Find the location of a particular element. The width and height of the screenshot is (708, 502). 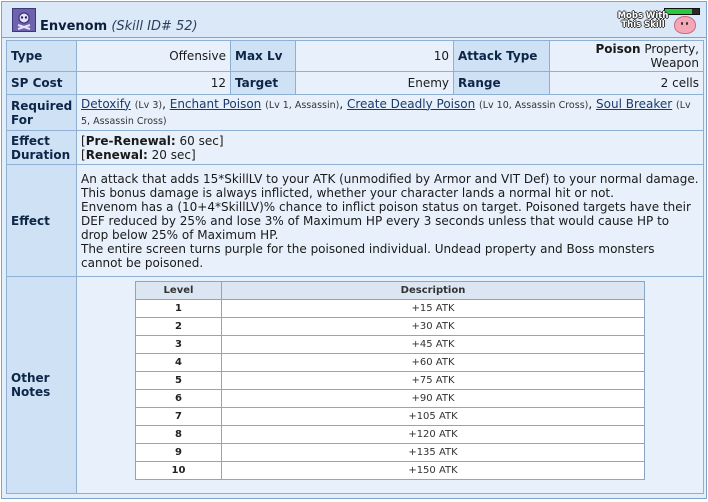

description-cell: +15 ATK is located at coordinates (433, 308).